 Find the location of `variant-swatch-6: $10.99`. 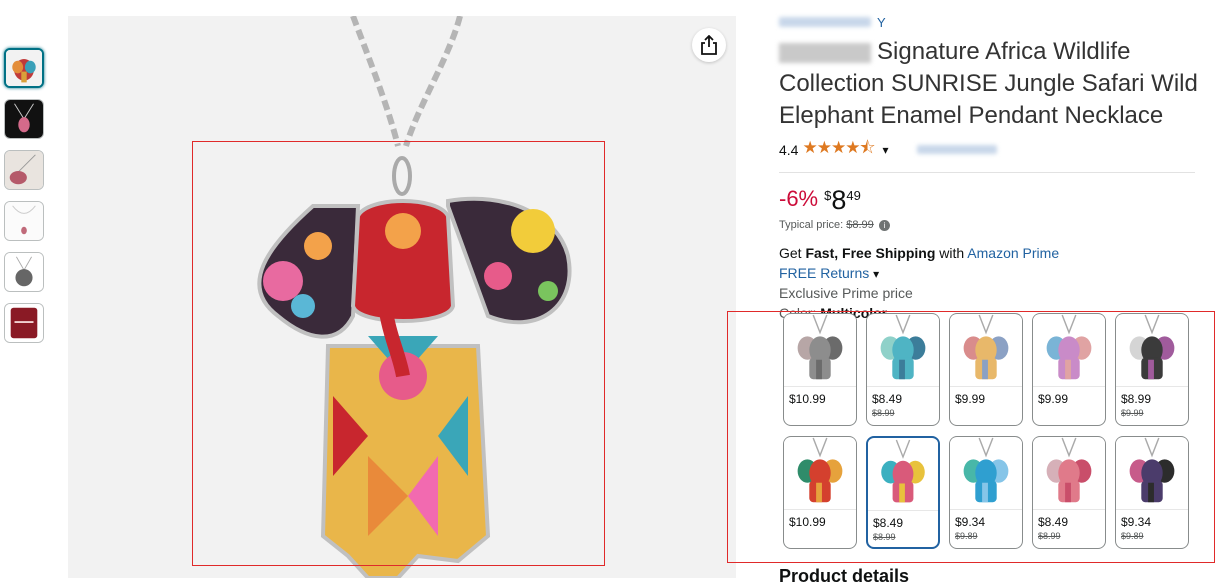

variant-swatch-6: $10.99 is located at coordinates (820, 492).